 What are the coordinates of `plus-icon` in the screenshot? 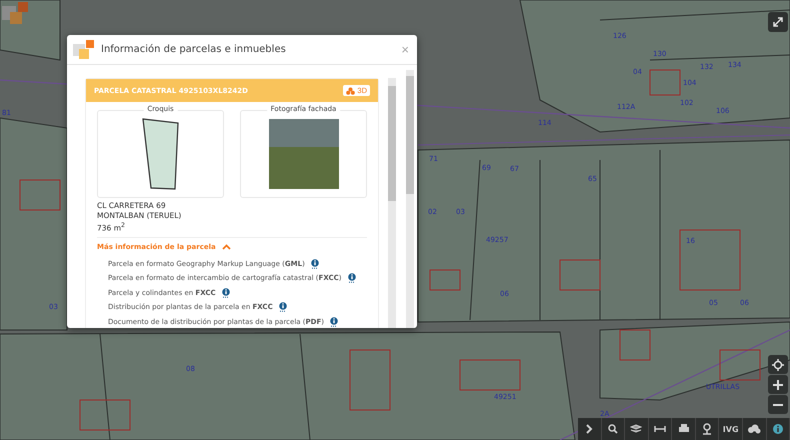 It's located at (778, 385).